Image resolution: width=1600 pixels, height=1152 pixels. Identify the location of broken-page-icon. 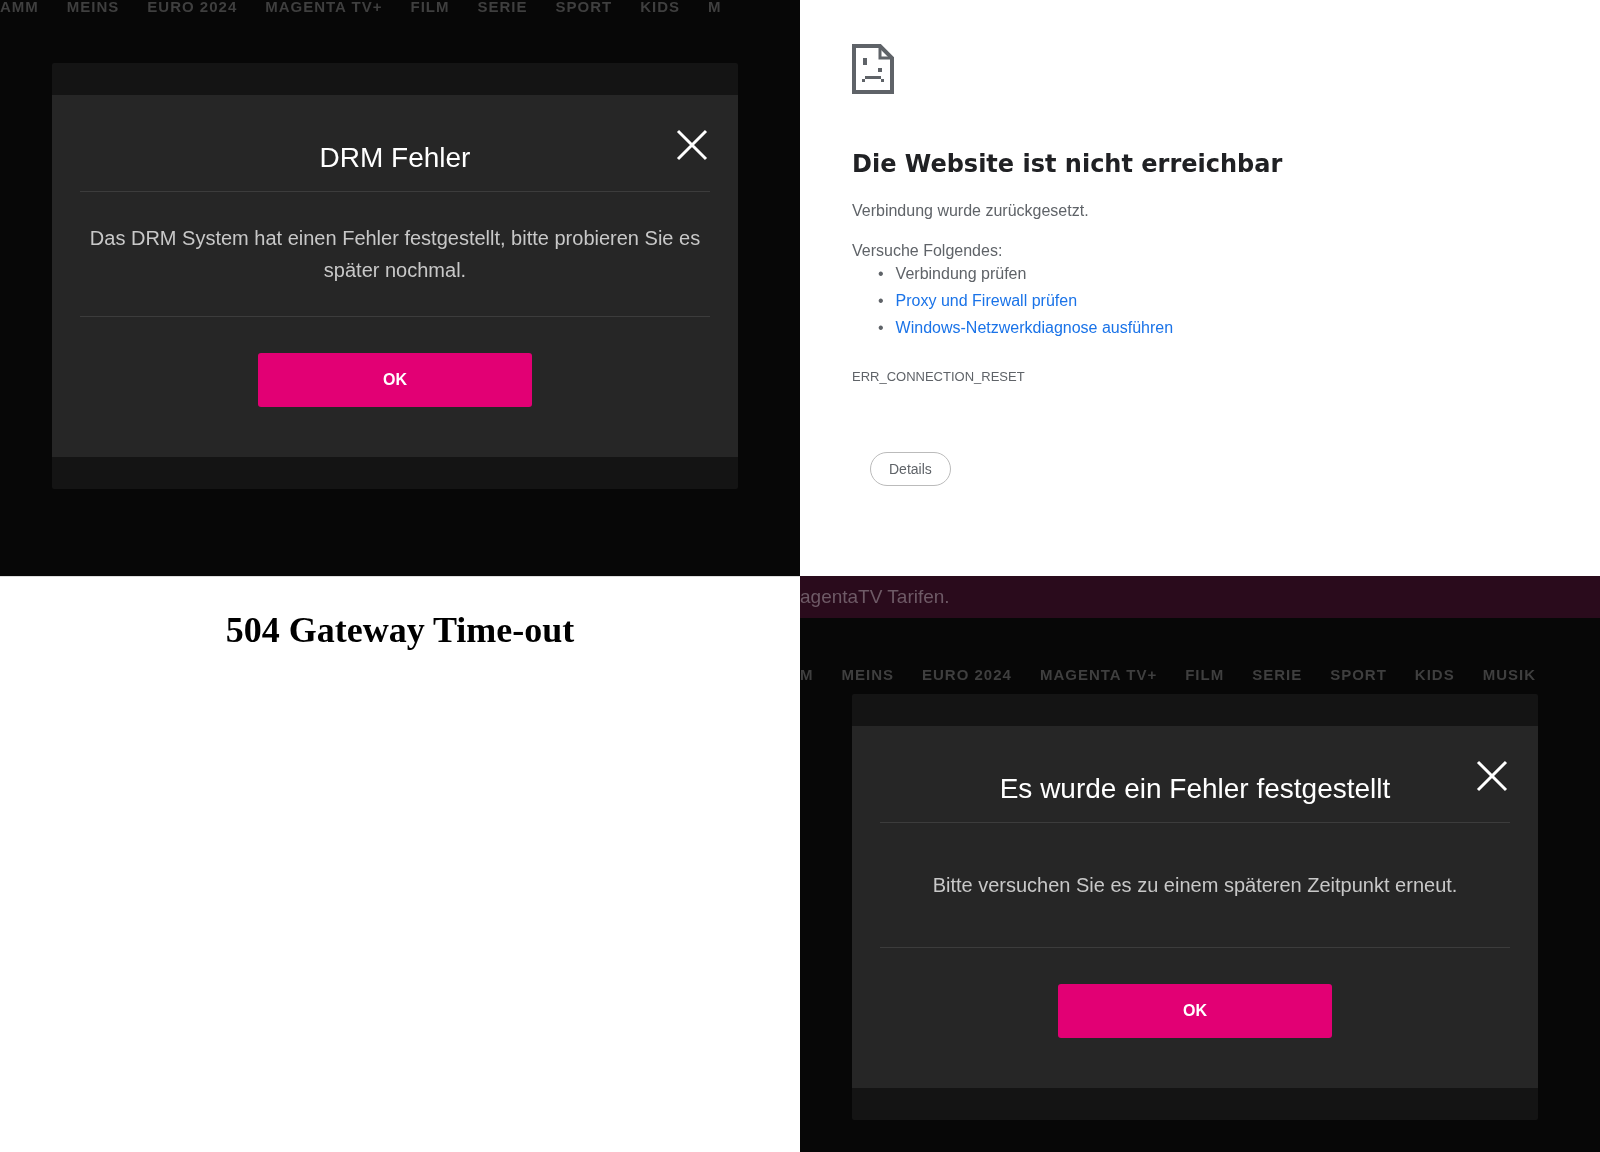
(873, 69).